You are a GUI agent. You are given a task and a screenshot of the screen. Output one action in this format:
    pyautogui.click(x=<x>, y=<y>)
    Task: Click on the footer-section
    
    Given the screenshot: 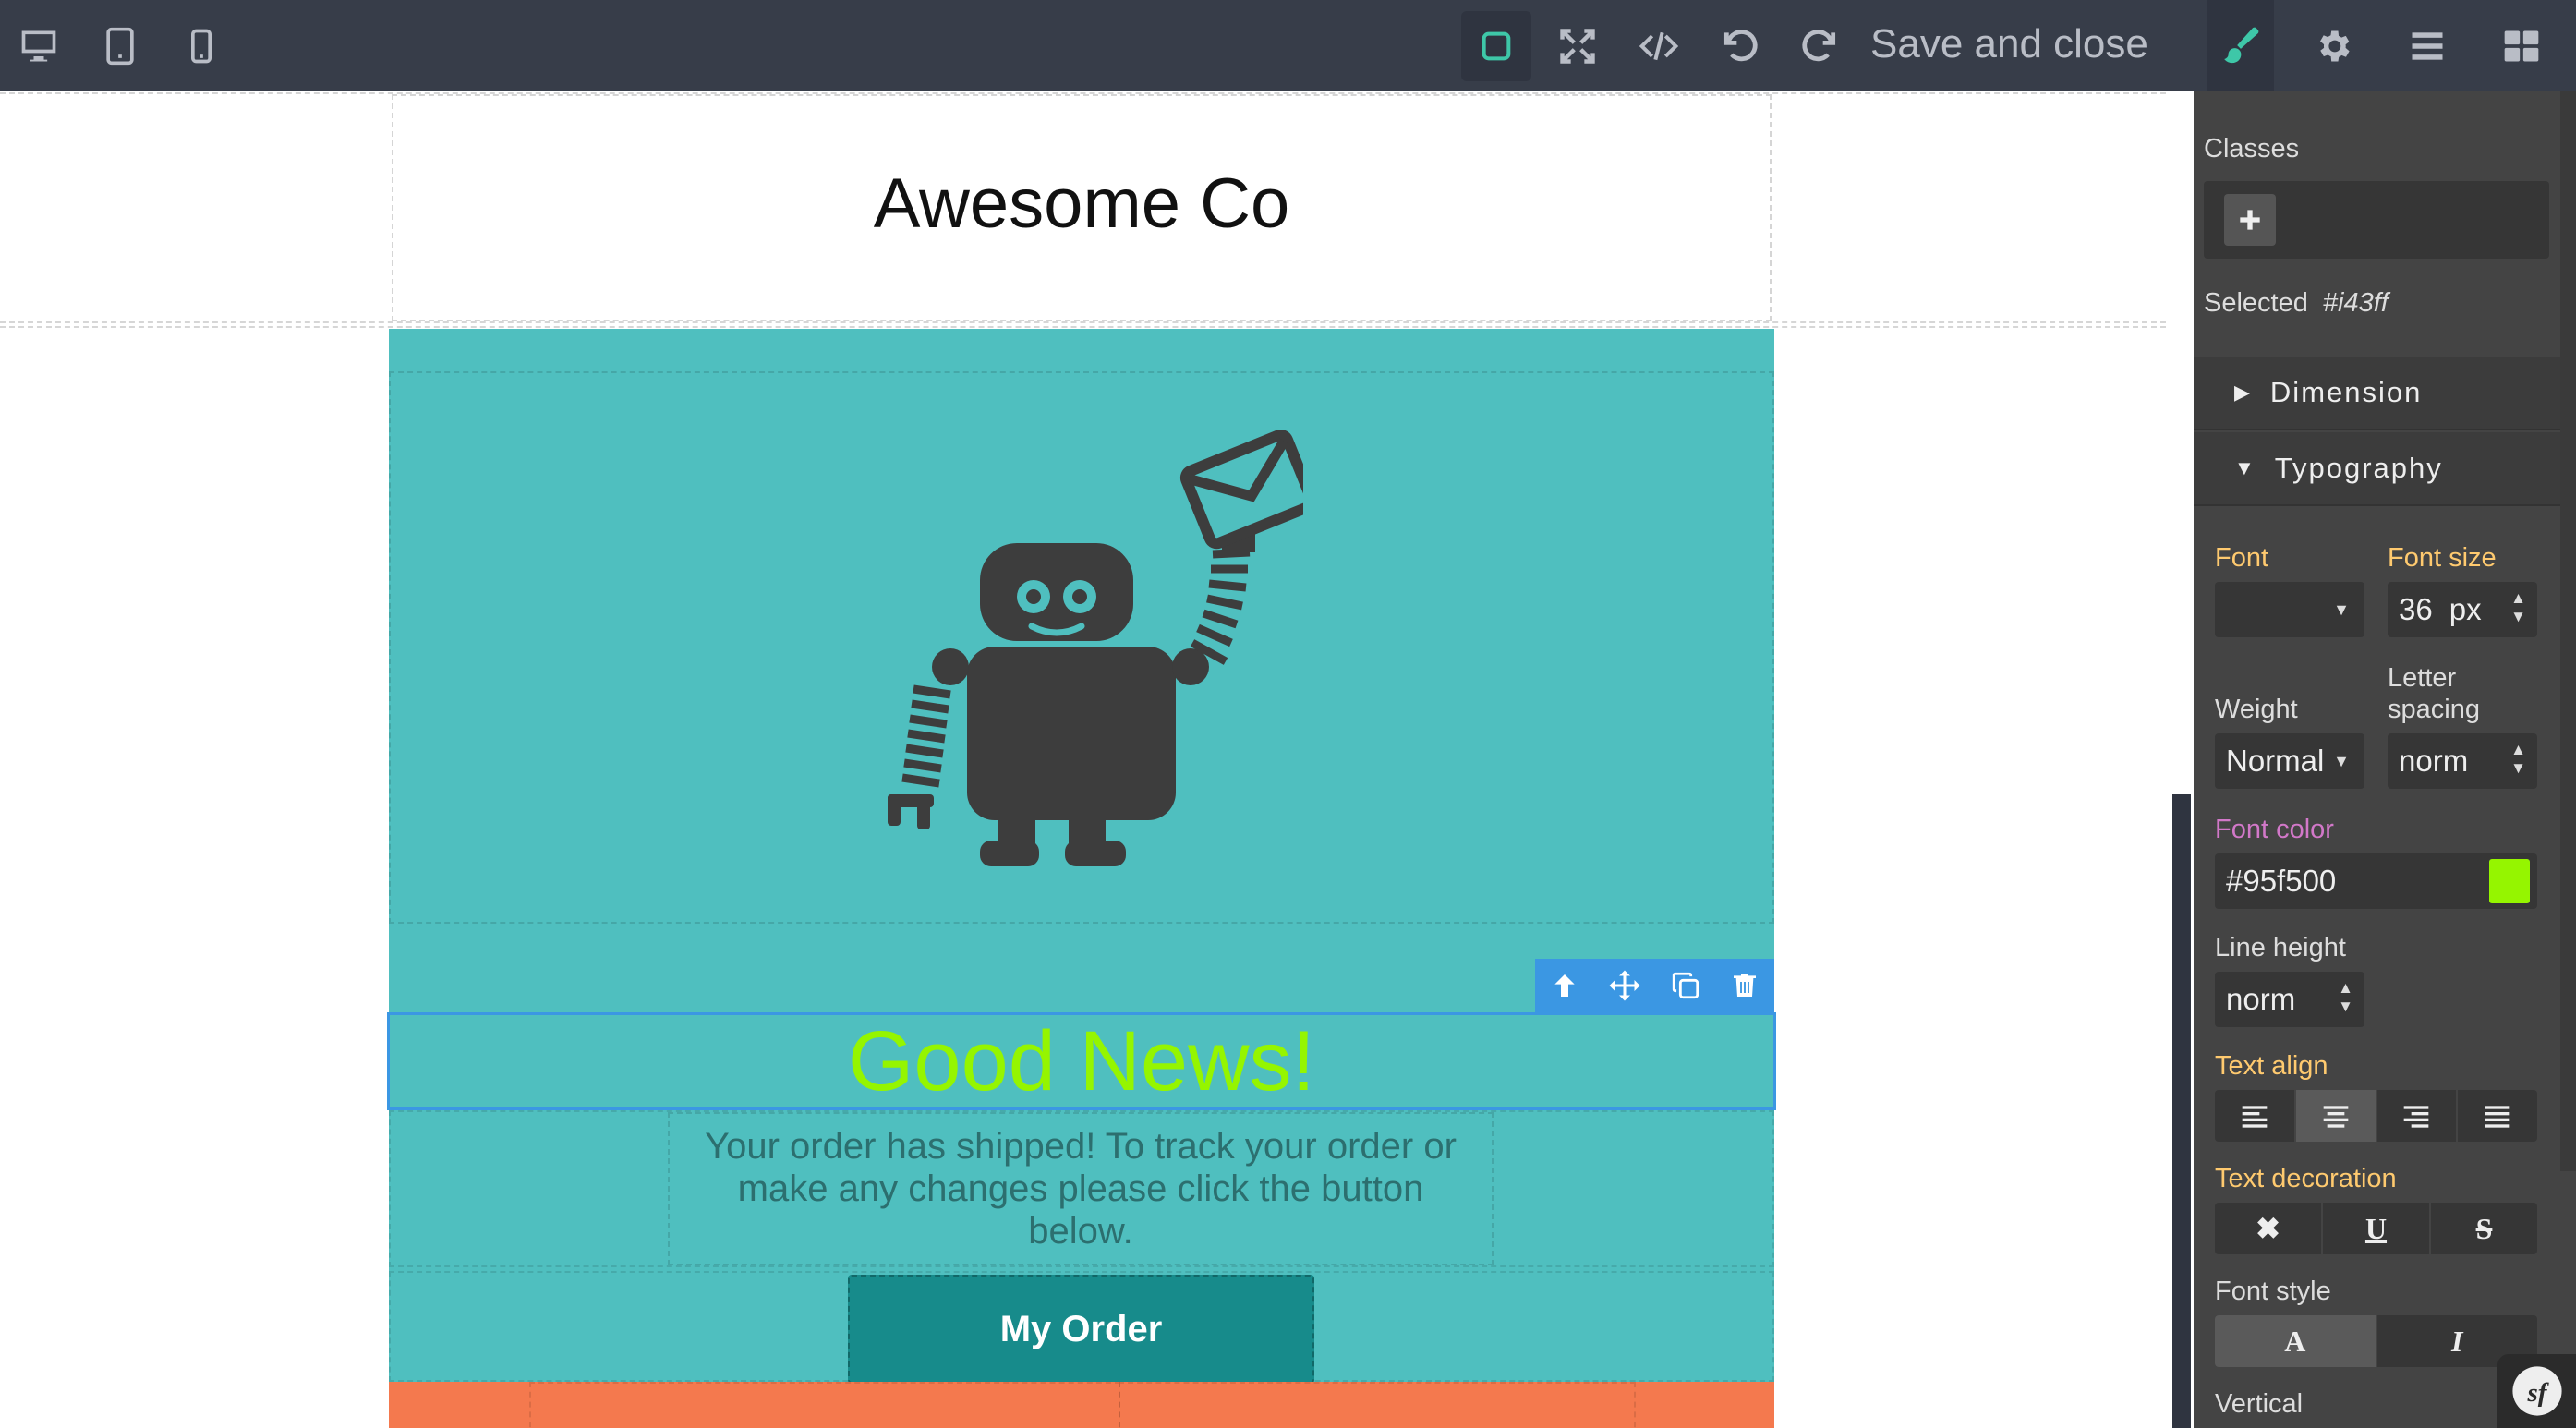 What is the action you would take?
    pyautogui.click(x=1081, y=1405)
    